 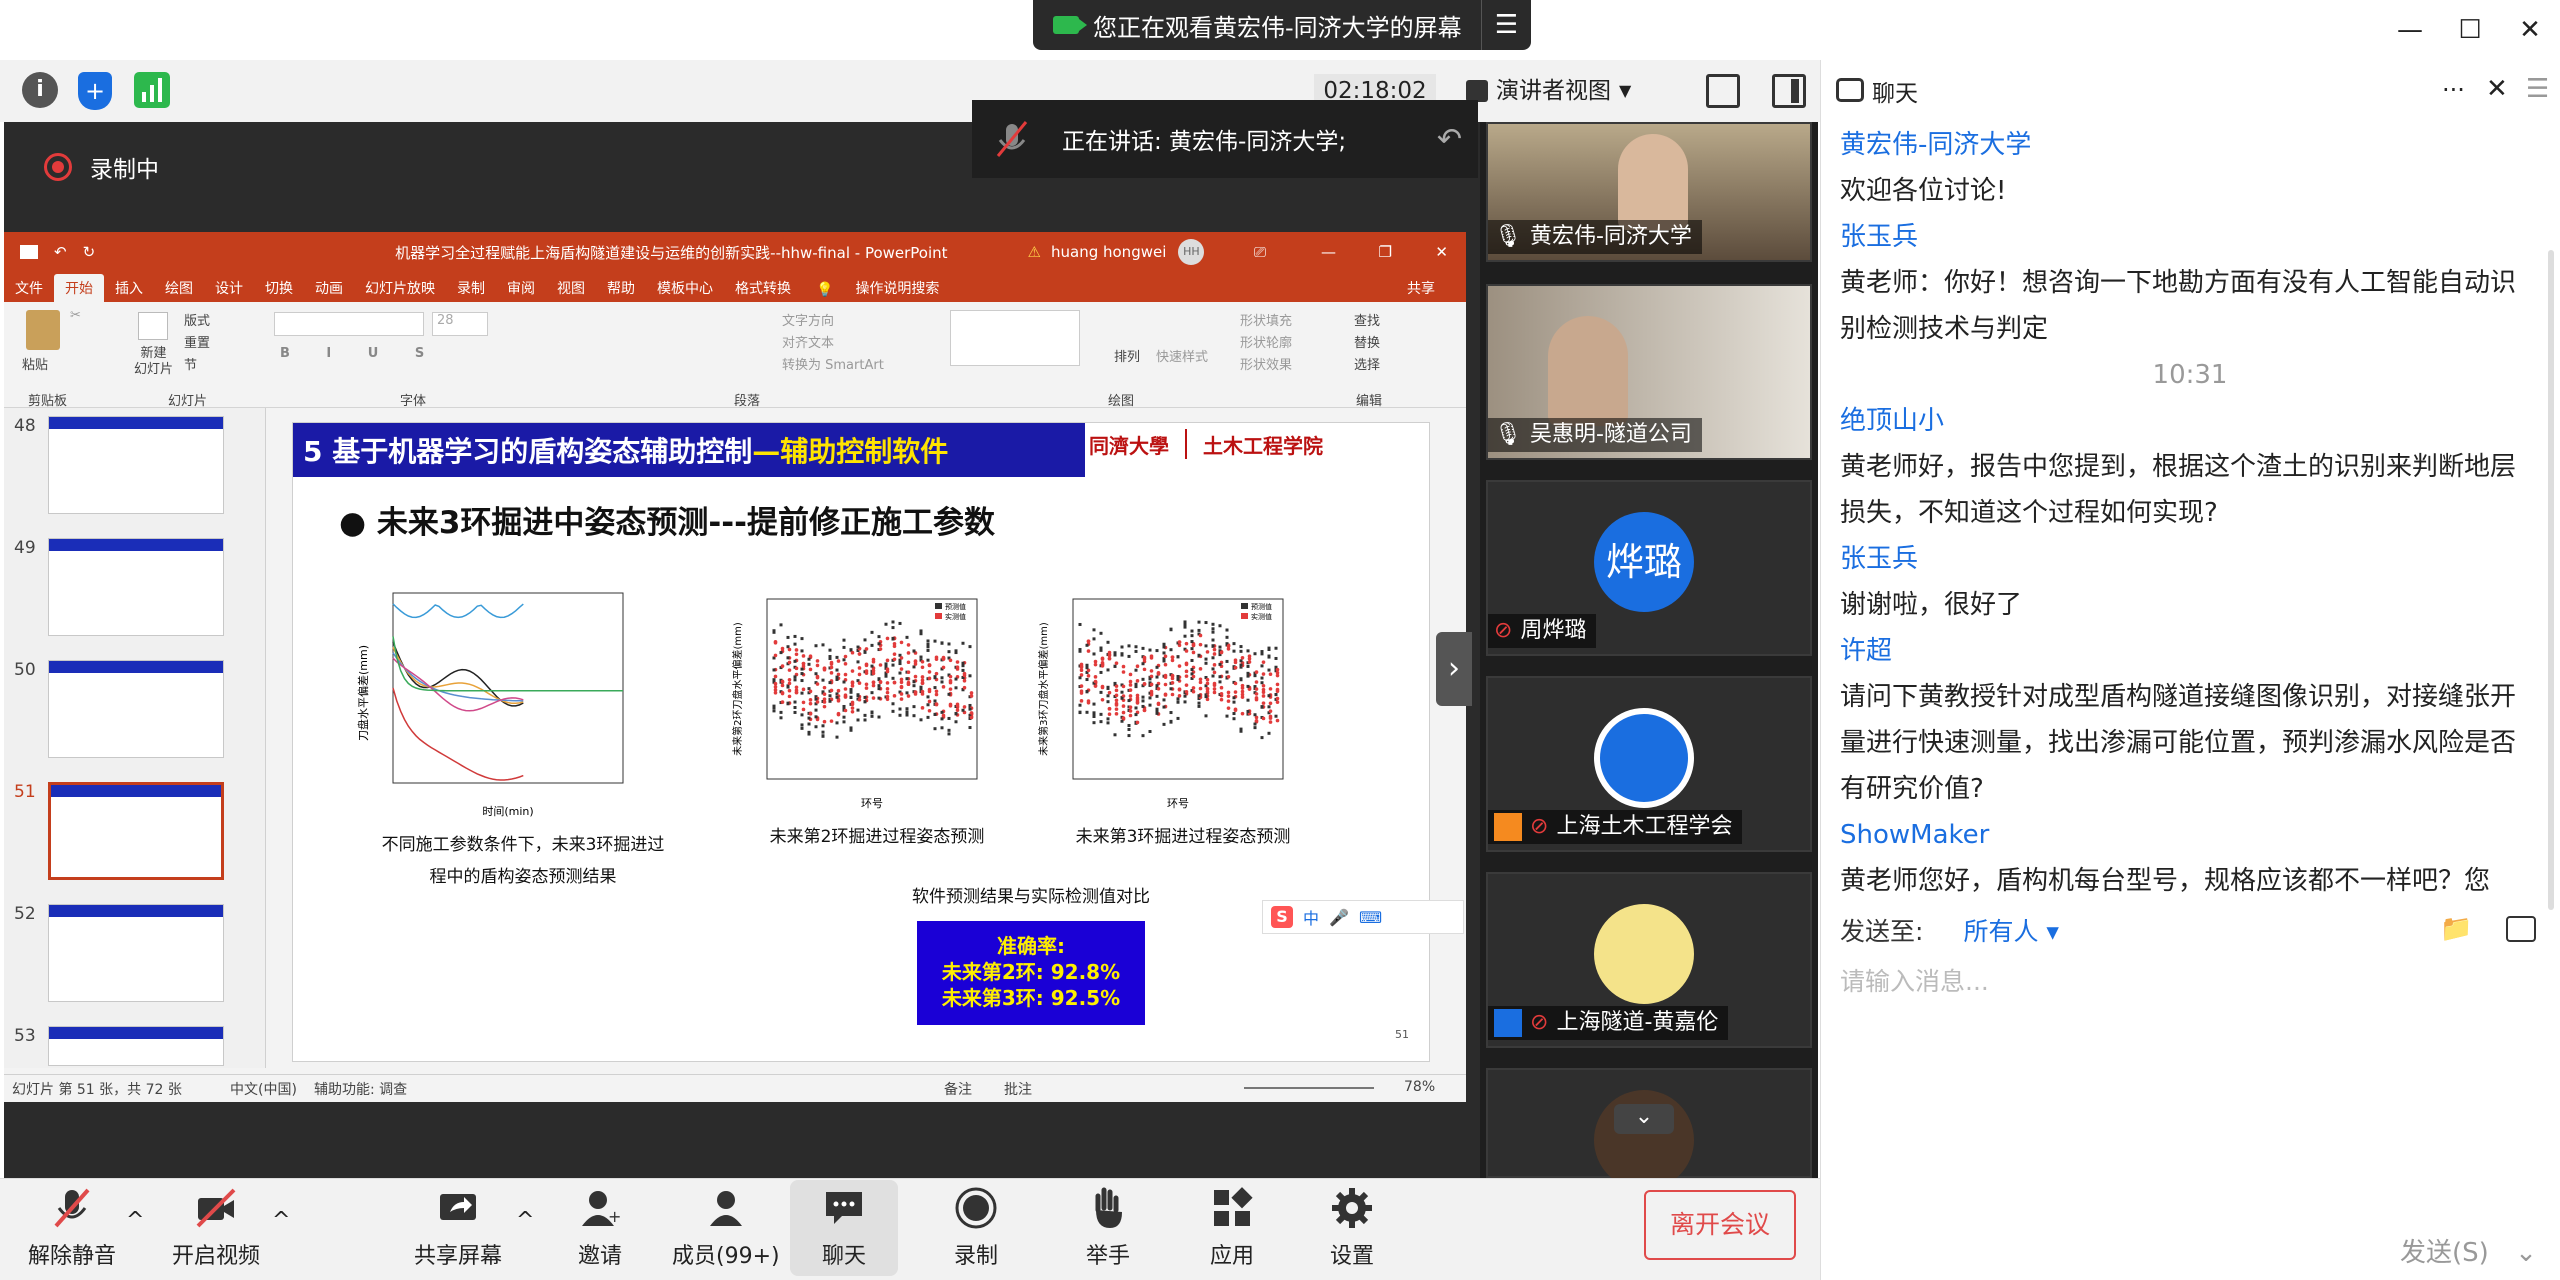 What do you see at coordinates (360, 353) in the screenshot?
I see `font-style-buttons: B I U S` at bounding box center [360, 353].